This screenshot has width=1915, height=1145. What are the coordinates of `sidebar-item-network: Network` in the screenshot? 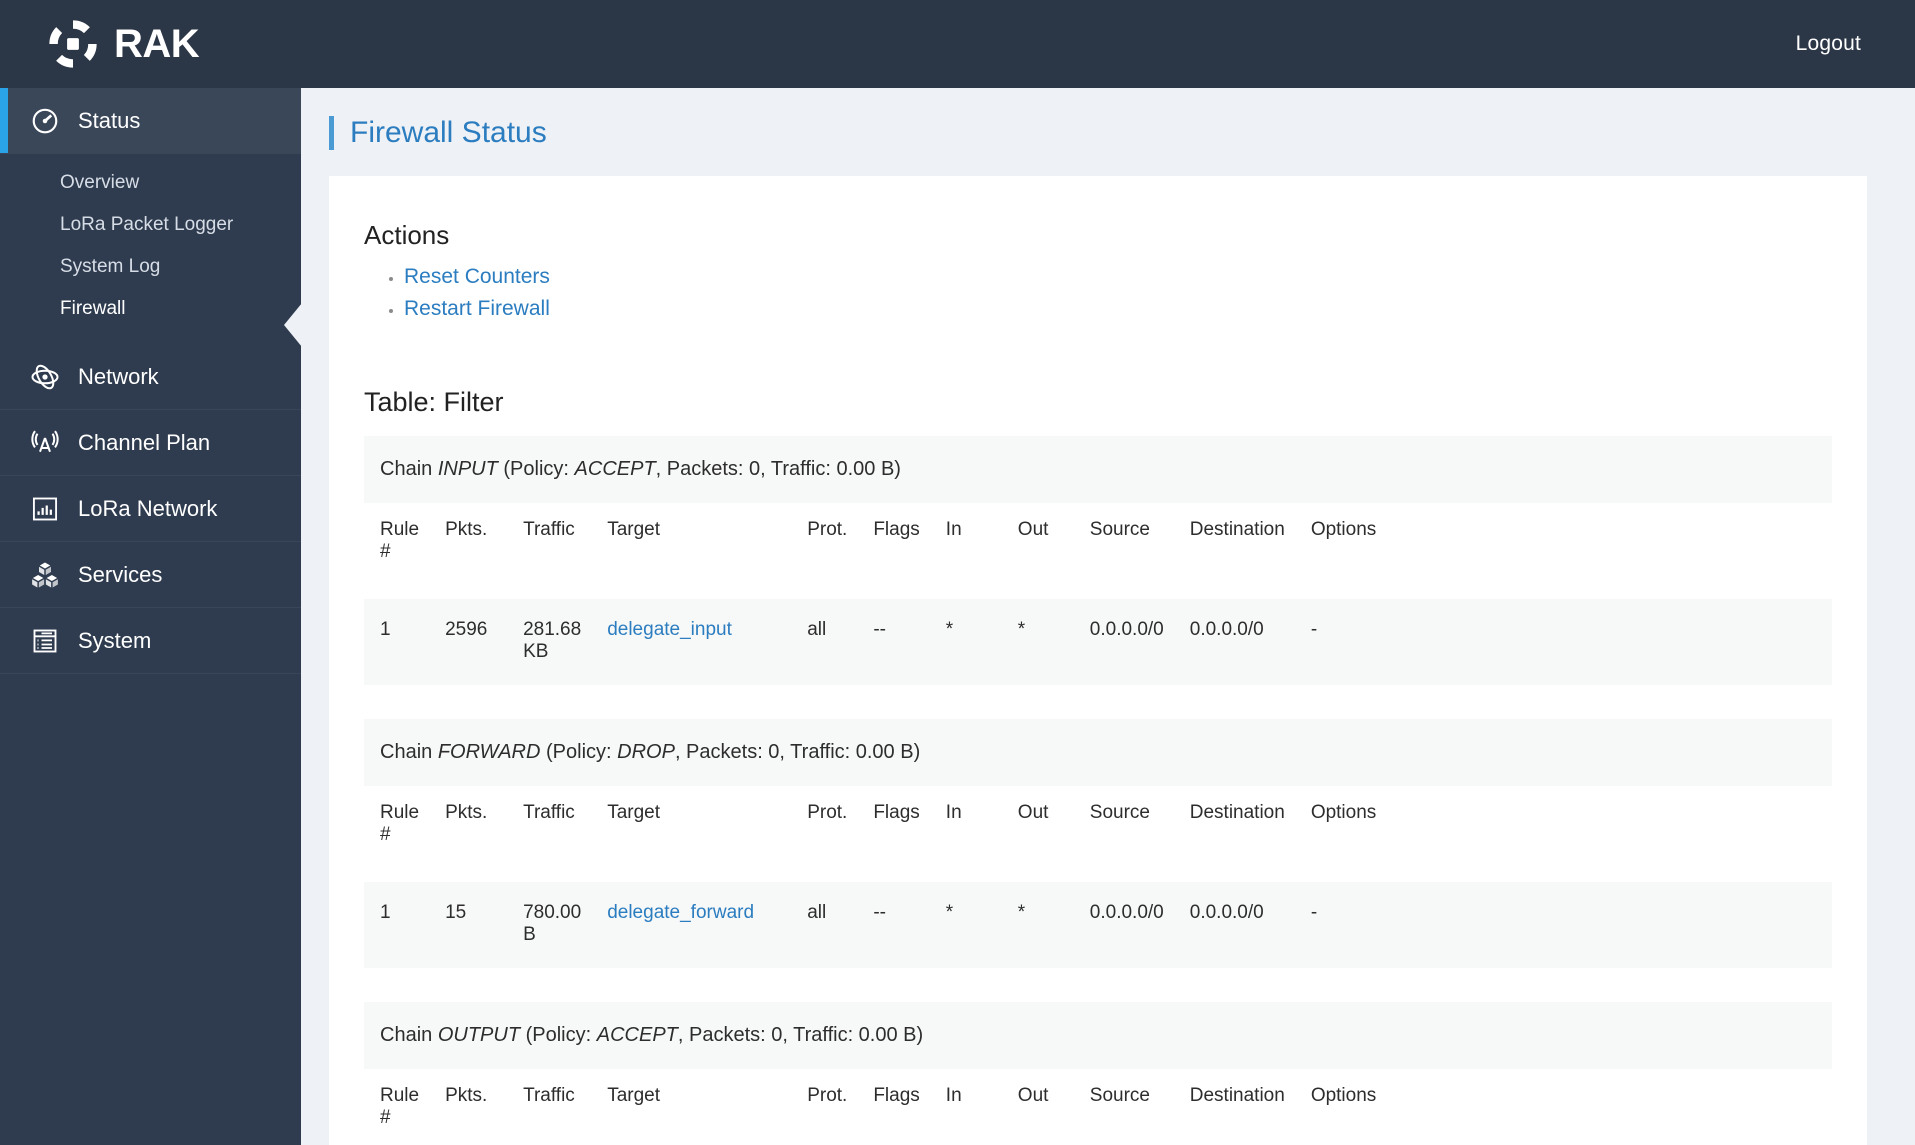 It's located at (150, 377).